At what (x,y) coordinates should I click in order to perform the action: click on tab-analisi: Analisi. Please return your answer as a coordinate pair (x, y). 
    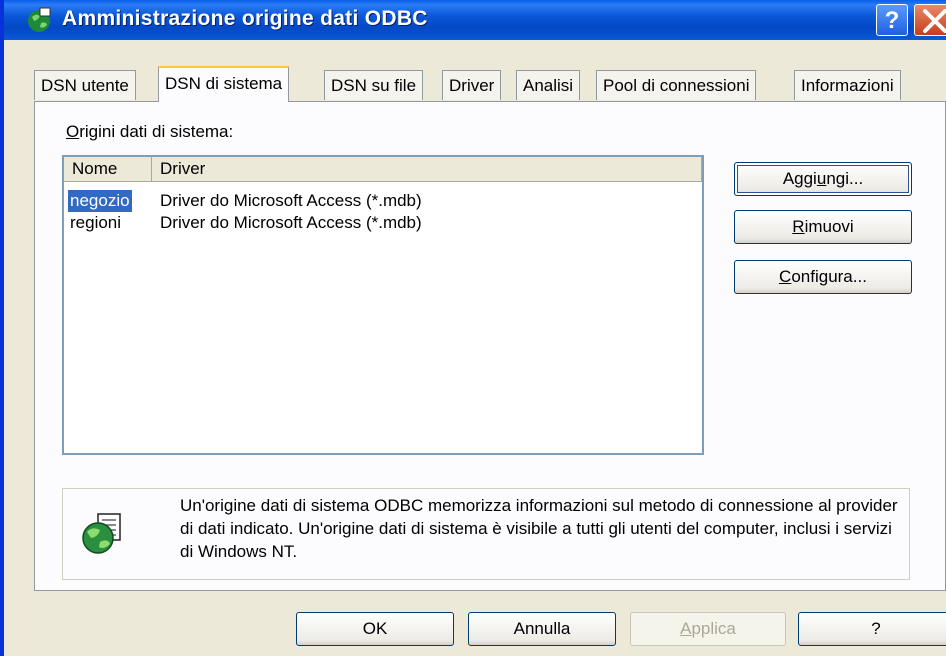
    Looking at the image, I should click on (548, 85).